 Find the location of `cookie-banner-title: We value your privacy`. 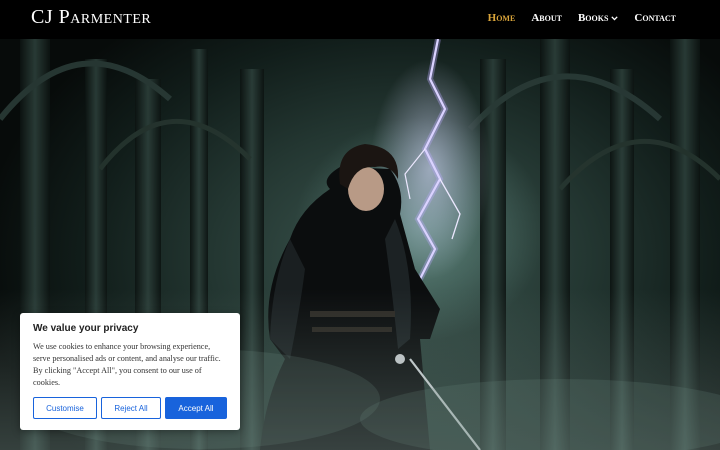

cookie-banner-title: We value your privacy is located at coordinates (86, 328).